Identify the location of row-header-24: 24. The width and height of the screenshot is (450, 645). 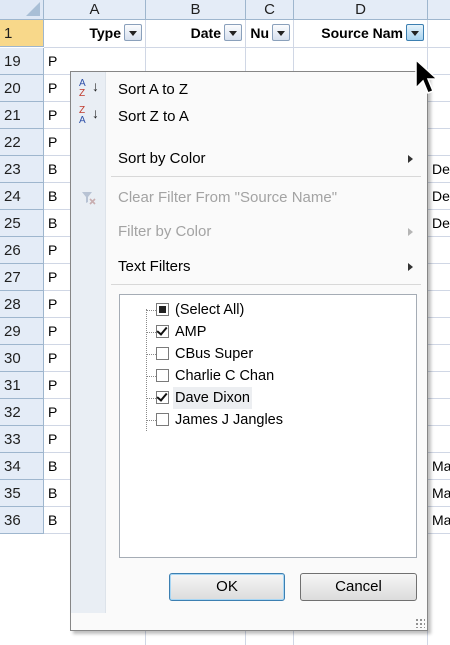
(22, 196).